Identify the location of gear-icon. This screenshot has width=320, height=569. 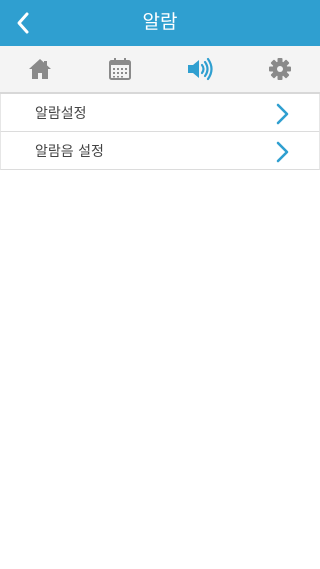
(280, 69).